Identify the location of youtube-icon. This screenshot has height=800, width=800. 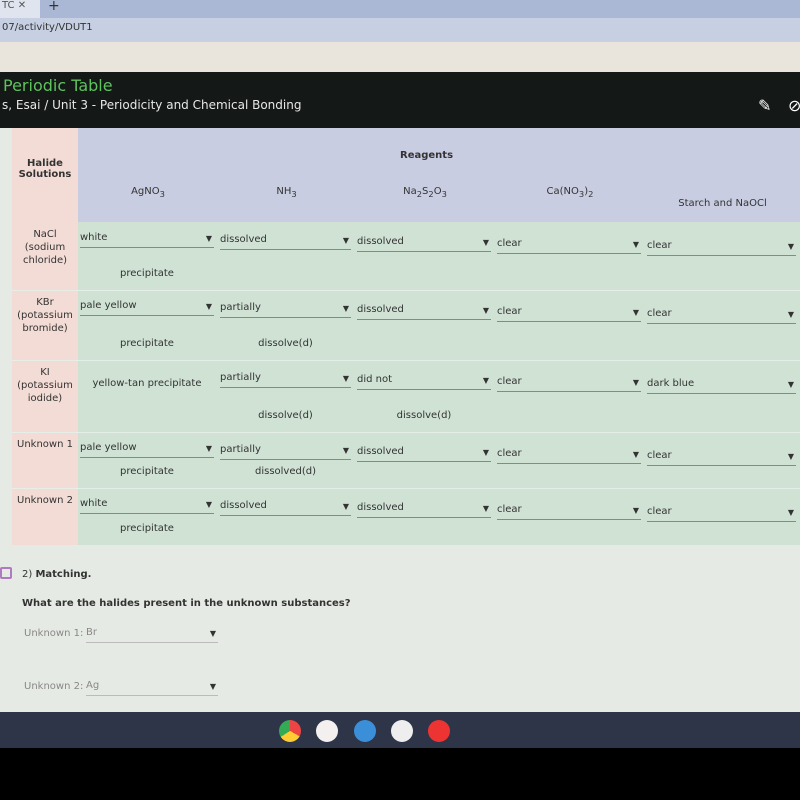
(439, 731).